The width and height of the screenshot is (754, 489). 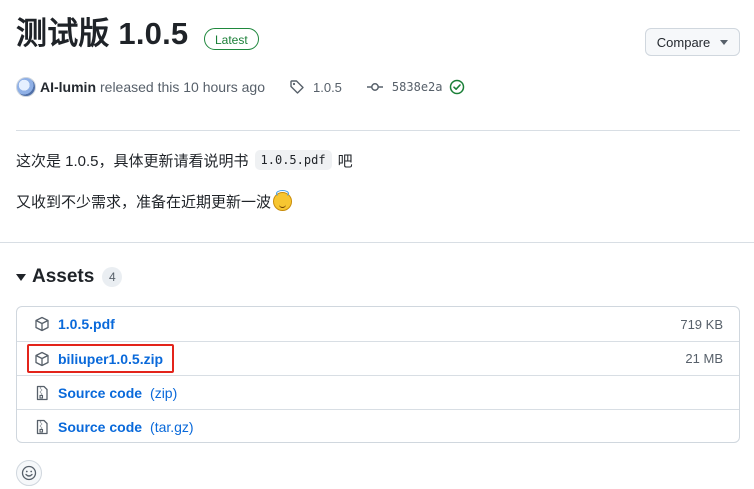 I want to click on asset-format: (zip), so click(x=163, y=393).